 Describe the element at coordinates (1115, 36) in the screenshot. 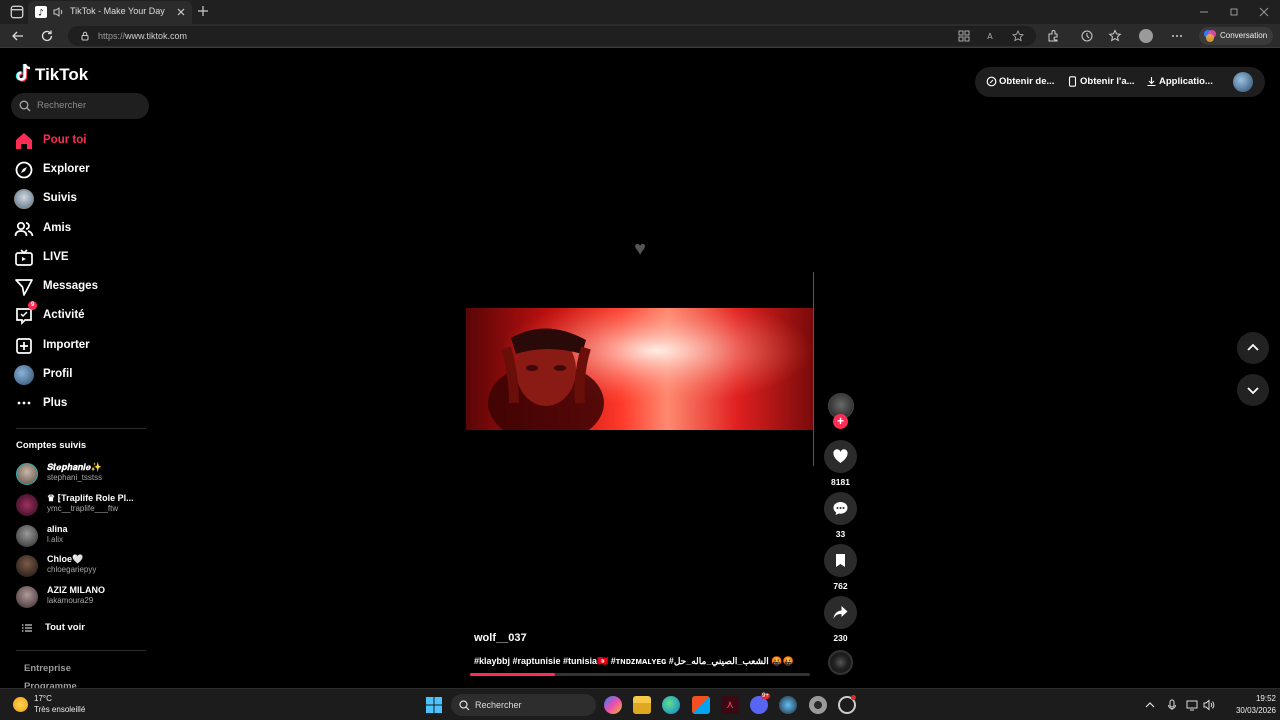

I see `favorites-icon` at that location.